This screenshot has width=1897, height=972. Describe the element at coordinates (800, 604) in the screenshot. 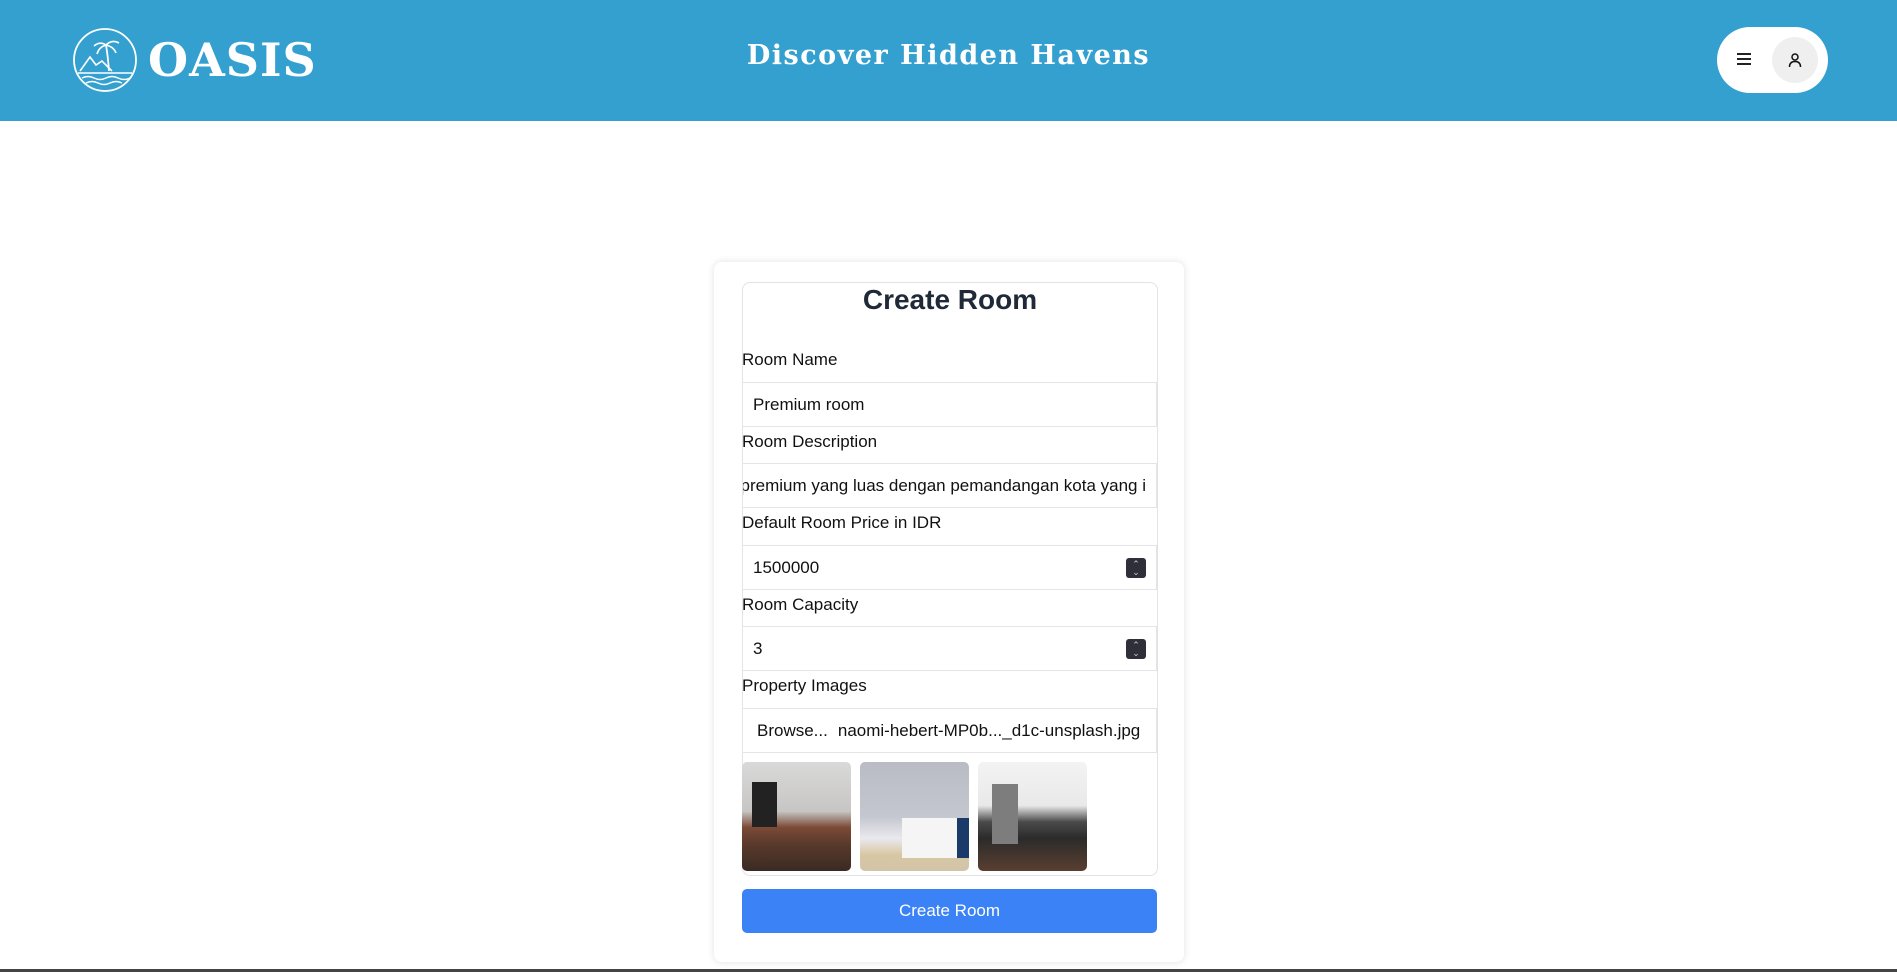

I see `capacity-label: Room Capacity` at that location.